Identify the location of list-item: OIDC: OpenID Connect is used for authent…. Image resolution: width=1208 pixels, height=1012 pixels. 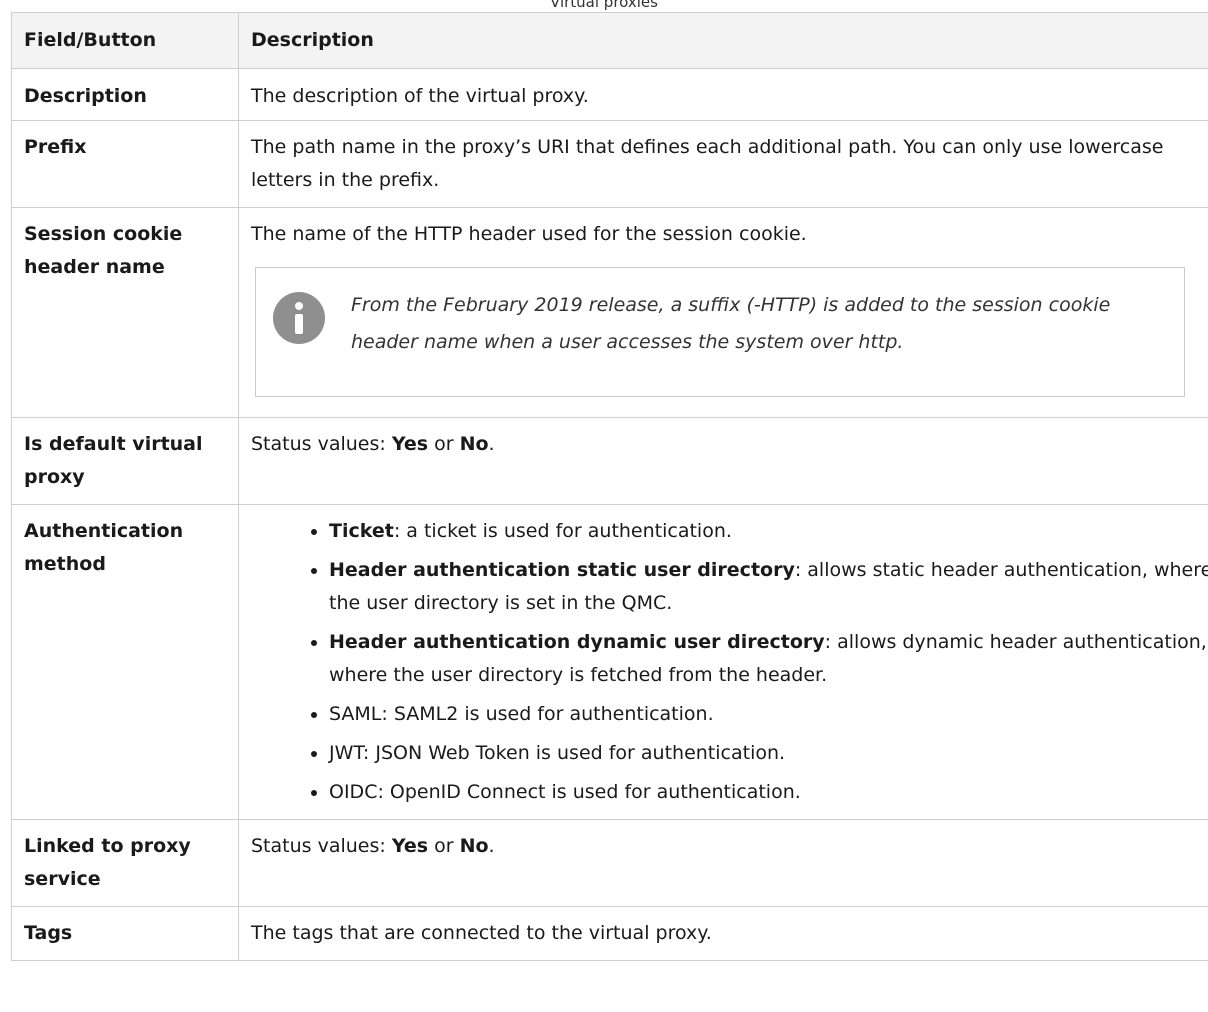
(768, 792).